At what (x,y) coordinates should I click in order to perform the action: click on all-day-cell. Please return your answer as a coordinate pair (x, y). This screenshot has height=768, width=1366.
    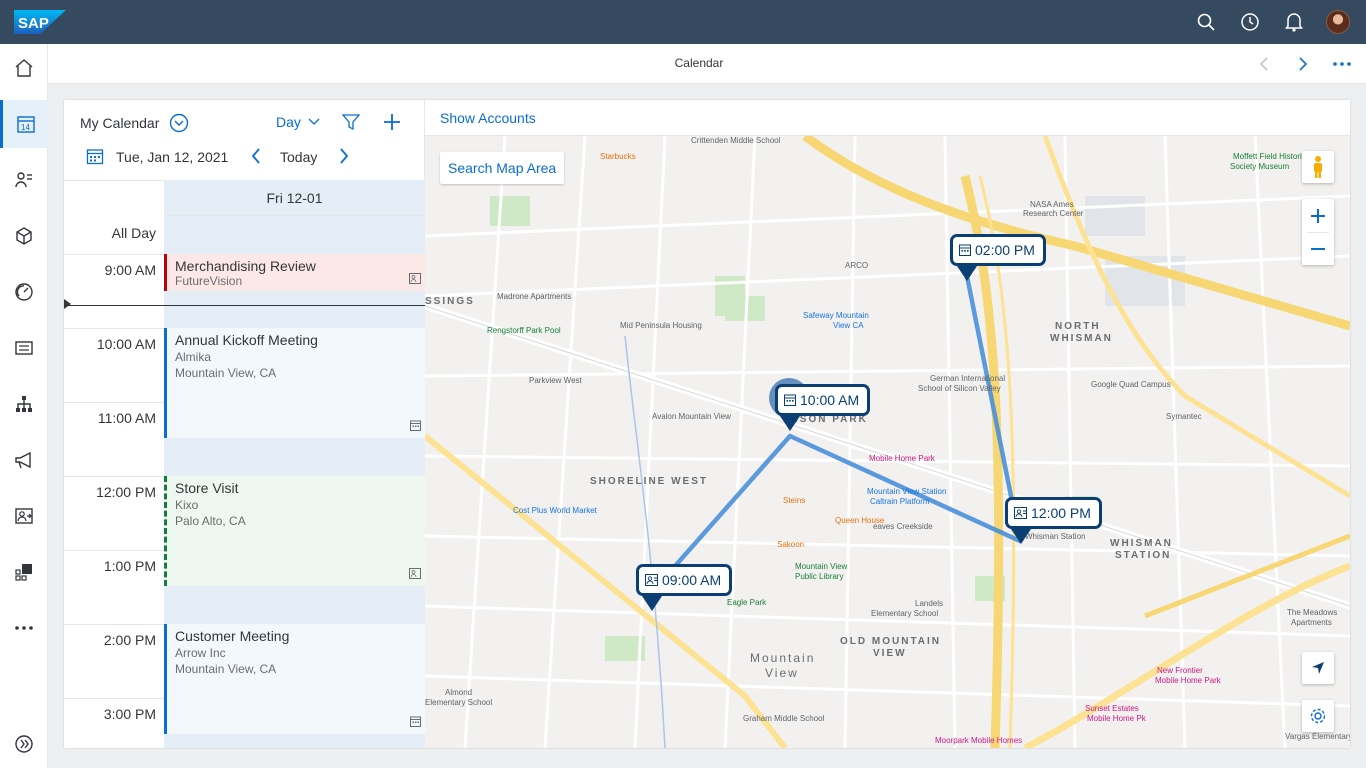
    Looking at the image, I should click on (294, 235).